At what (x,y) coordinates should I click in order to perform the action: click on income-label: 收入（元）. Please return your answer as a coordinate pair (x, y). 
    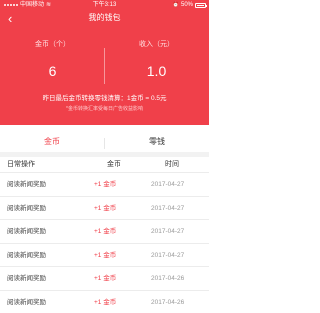
    Looking at the image, I should click on (156, 44).